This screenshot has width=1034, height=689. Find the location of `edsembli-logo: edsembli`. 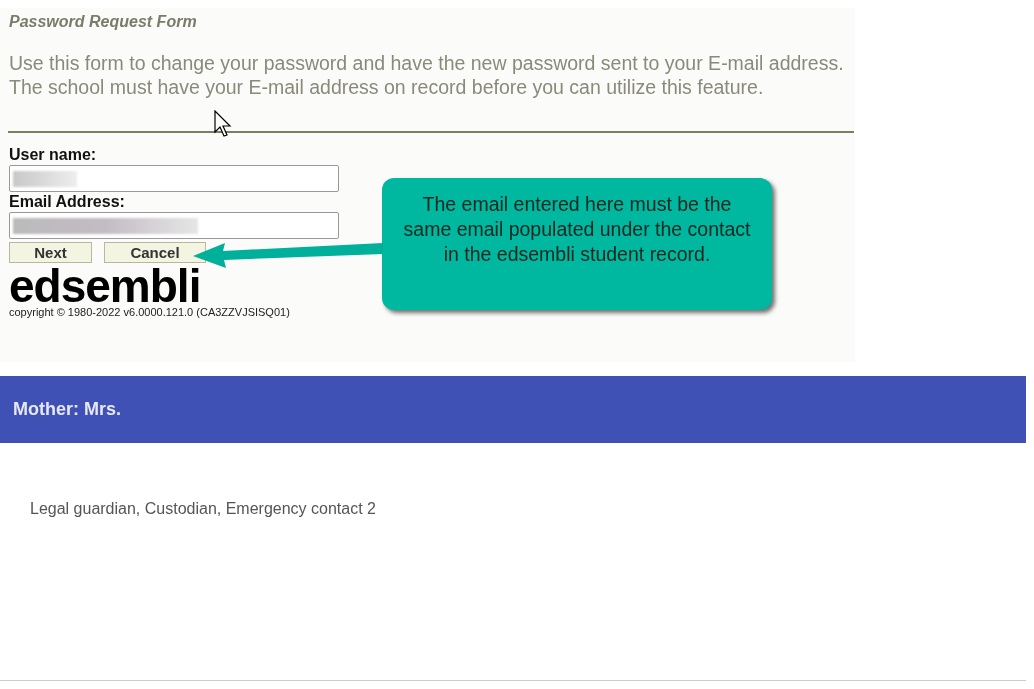

edsembli-logo: edsembli is located at coordinates (105, 286).